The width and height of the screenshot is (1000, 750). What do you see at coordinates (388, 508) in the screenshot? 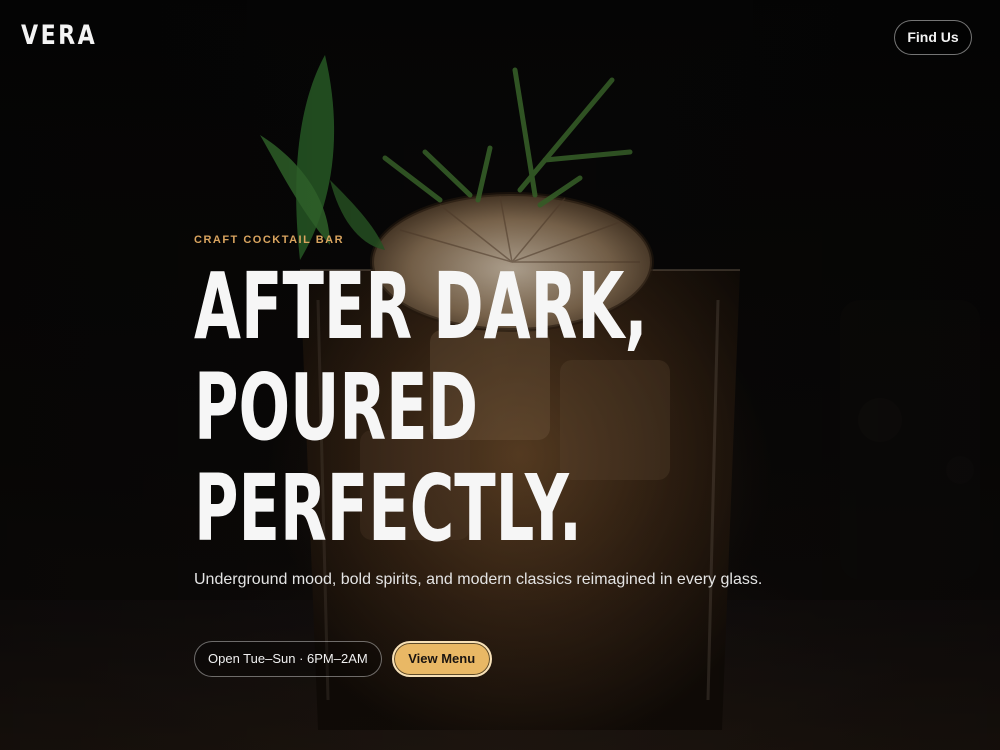
I see `headline-line: PERFECTLY.` at bounding box center [388, 508].